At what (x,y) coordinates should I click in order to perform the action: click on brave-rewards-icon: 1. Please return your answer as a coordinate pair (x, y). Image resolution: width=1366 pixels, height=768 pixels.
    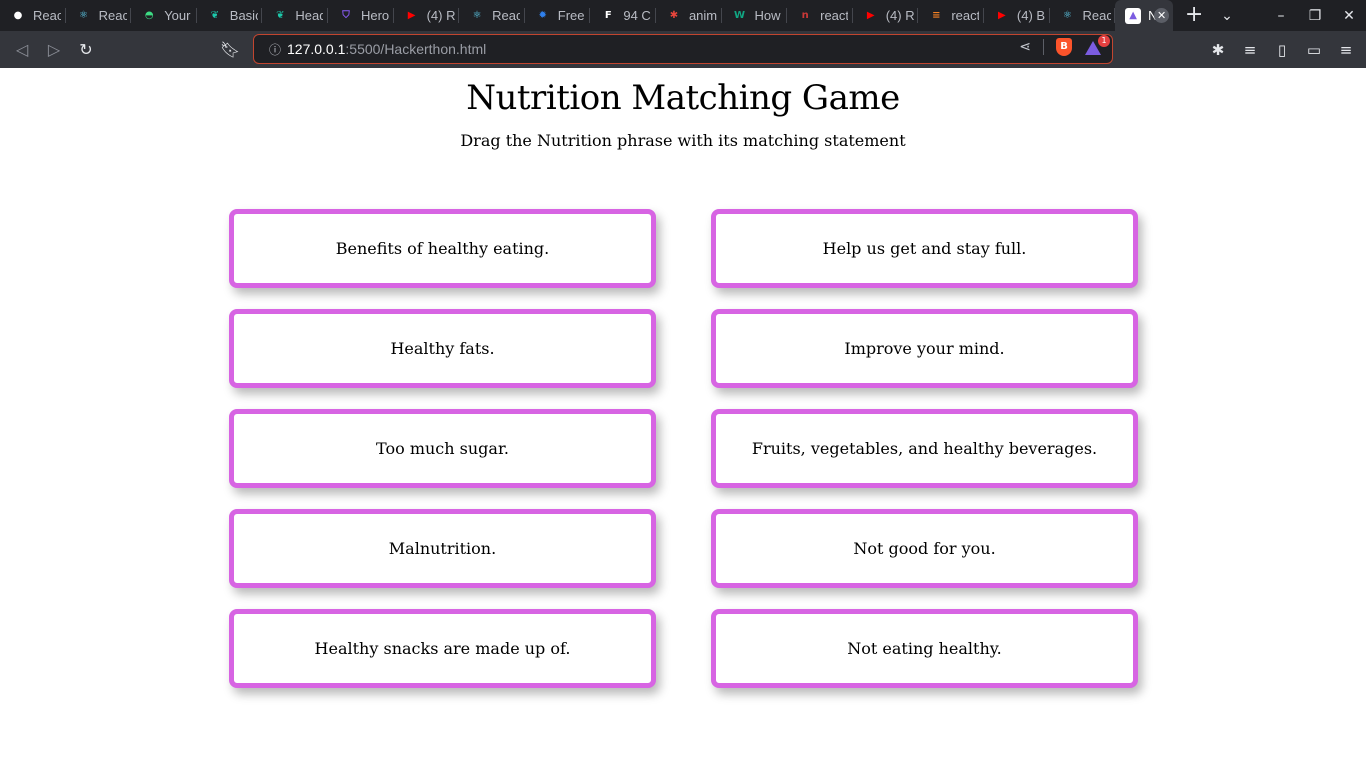
    Looking at the image, I should click on (1097, 45).